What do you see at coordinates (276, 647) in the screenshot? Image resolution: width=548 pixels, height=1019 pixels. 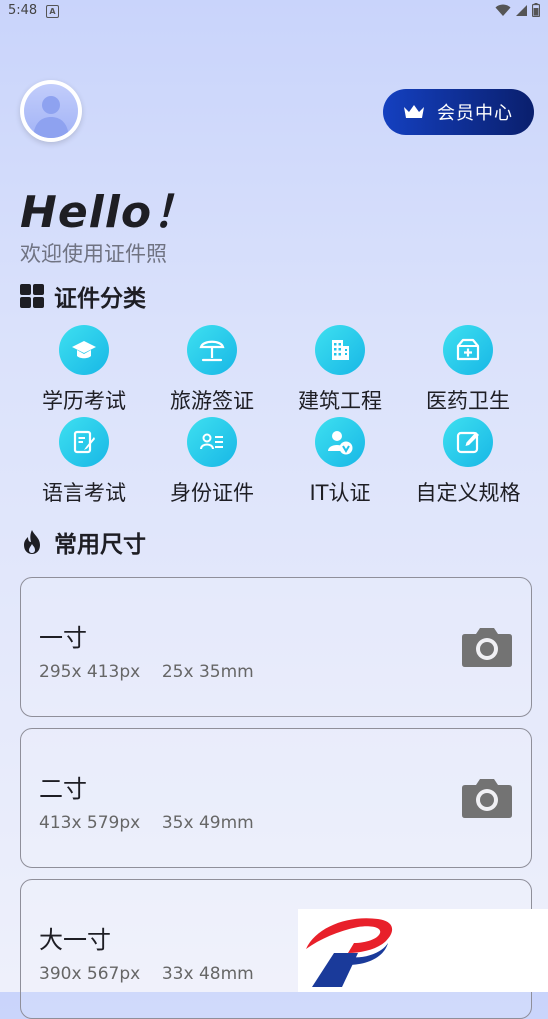 I see `size-card-one-inch: 一寸 295x 413px 25x 35mm` at bounding box center [276, 647].